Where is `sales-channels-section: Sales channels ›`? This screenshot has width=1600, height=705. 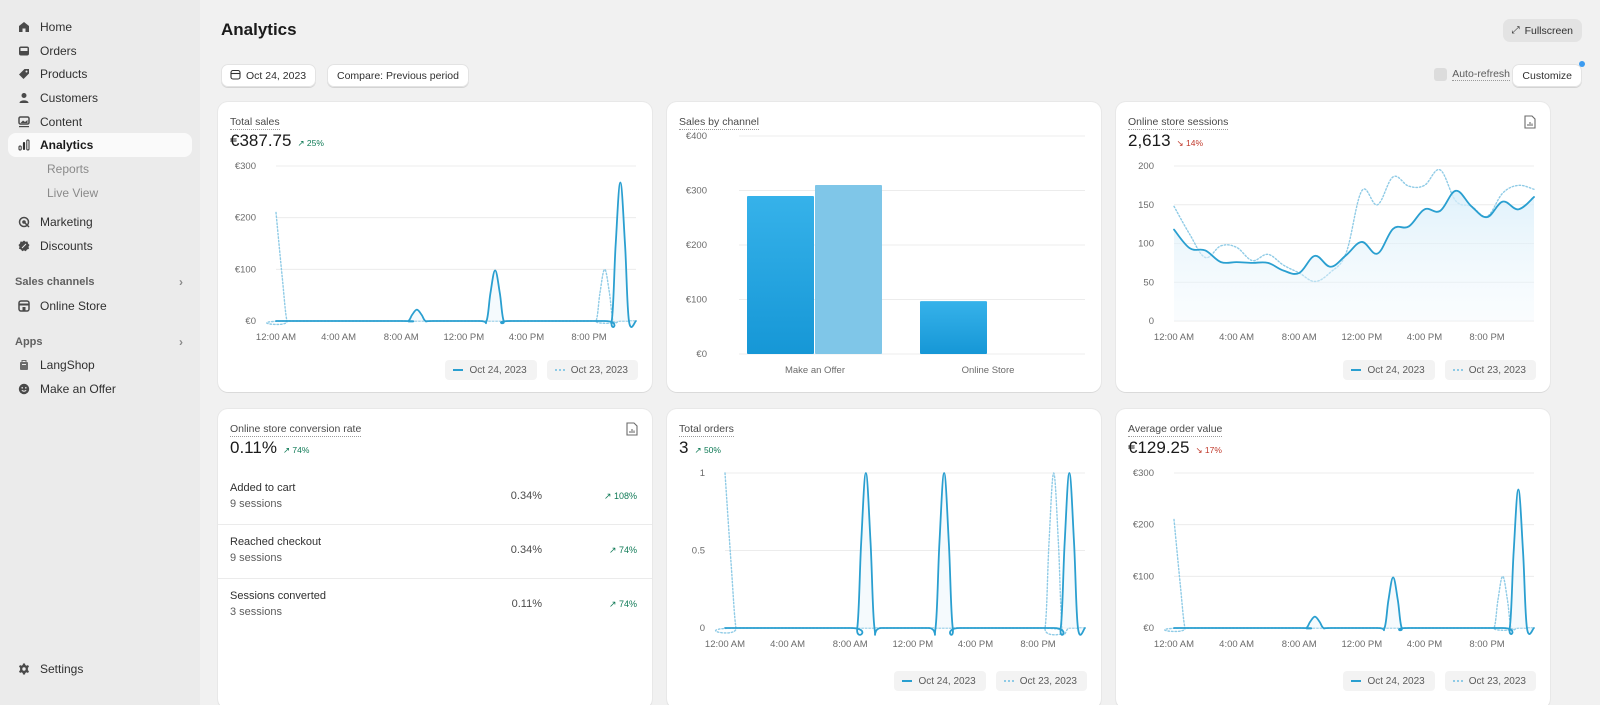
sales-channels-section: Sales channels › is located at coordinates (100, 282).